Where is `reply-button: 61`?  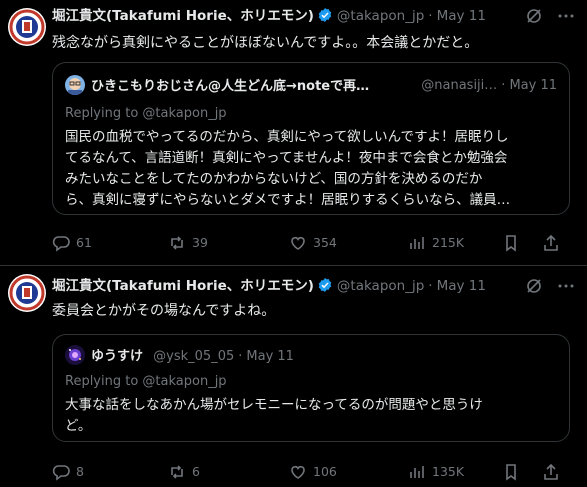 reply-button: 61 is located at coordinates (72, 243).